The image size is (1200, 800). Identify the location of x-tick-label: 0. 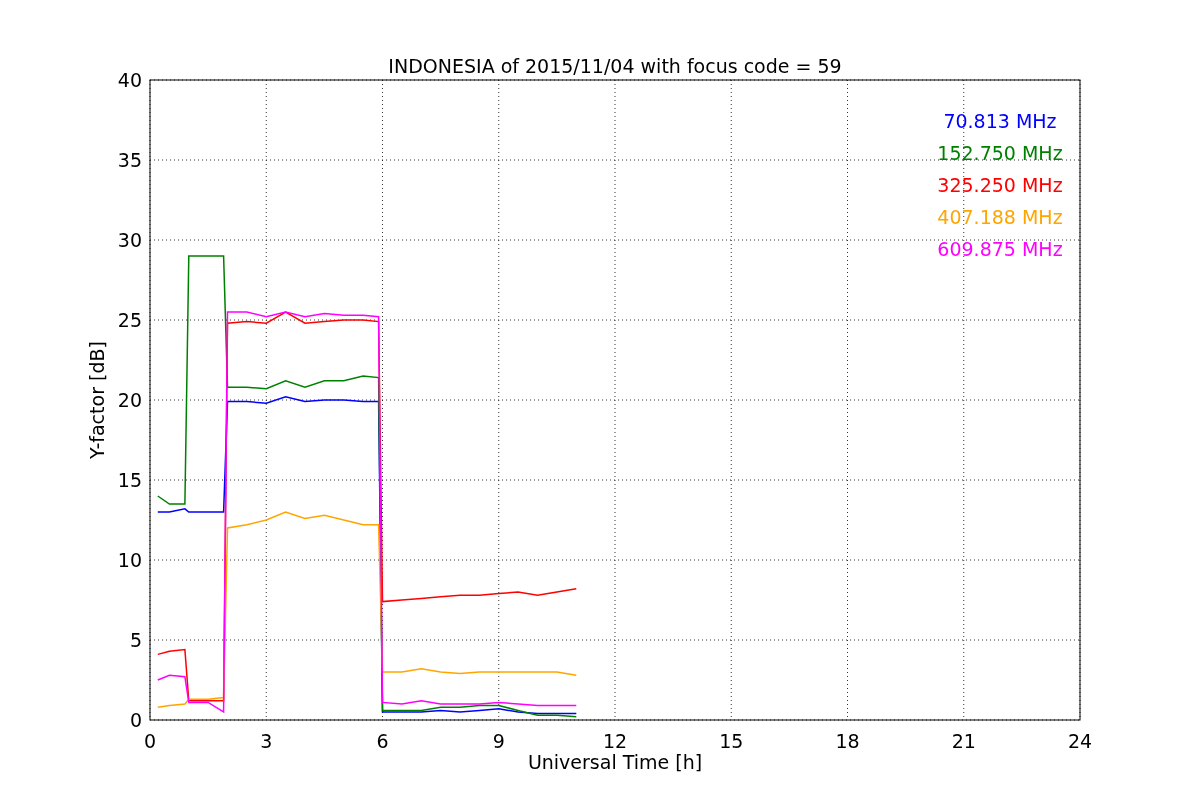
(150, 741).